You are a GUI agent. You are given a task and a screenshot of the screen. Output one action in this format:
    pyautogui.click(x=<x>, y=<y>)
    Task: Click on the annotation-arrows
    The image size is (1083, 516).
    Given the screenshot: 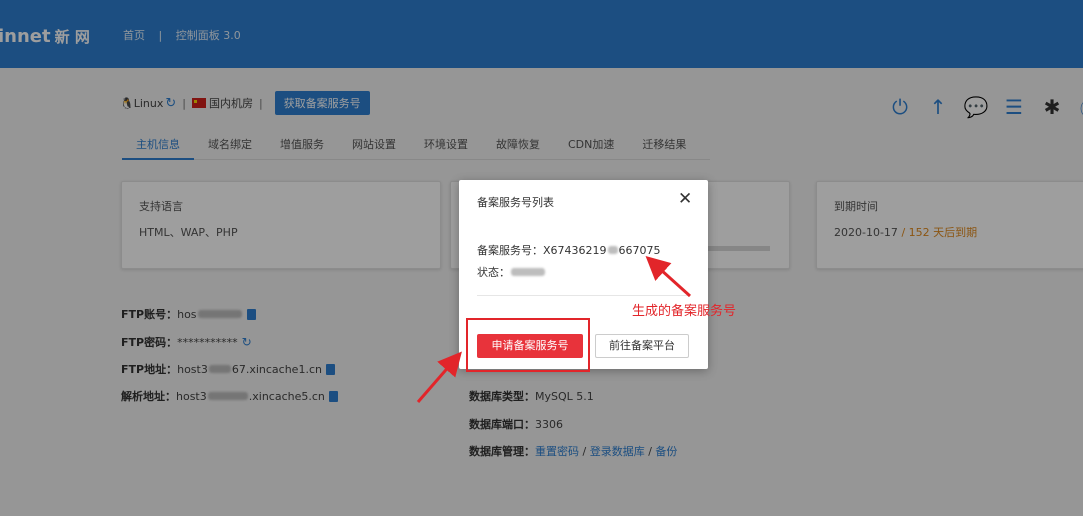 What is the action you would take?
    pyautogui.click(x=554, y=329)
    